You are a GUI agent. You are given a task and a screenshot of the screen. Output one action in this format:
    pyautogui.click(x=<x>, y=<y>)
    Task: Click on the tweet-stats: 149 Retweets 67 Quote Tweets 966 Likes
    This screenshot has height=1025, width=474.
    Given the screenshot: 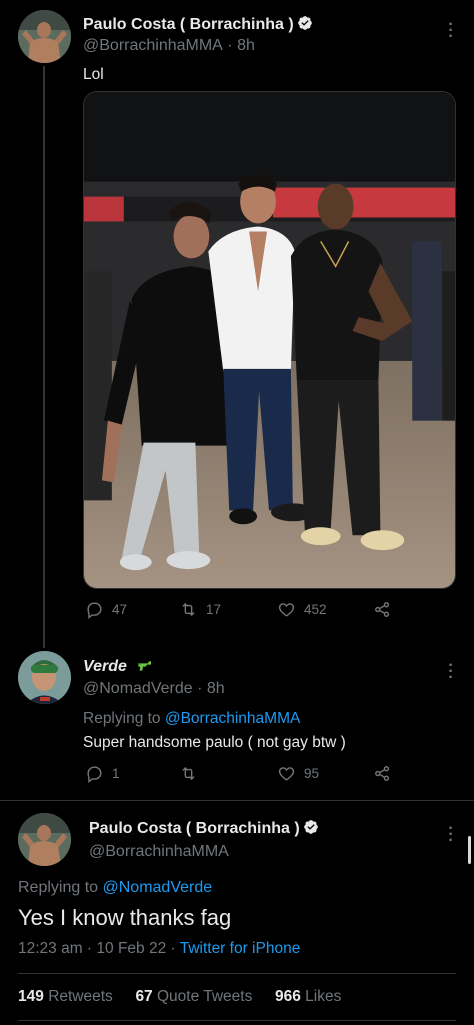 What is the action you would take?
    pyautogui.click(x=179, y=997)
    